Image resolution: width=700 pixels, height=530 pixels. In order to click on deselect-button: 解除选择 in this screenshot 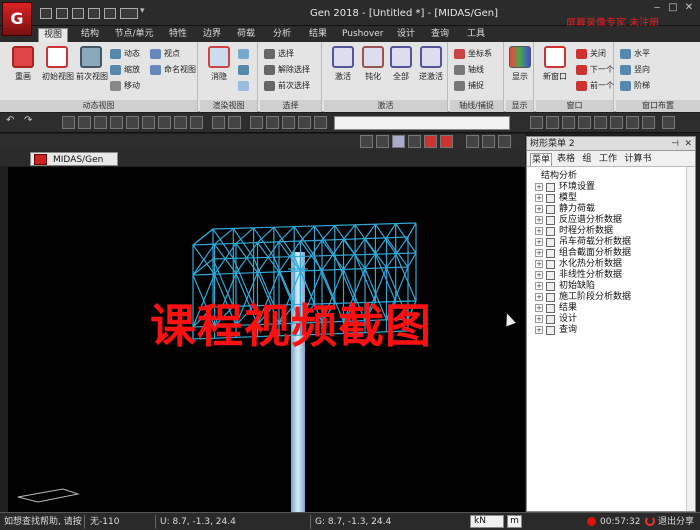, I will do `click(287, 70)`.